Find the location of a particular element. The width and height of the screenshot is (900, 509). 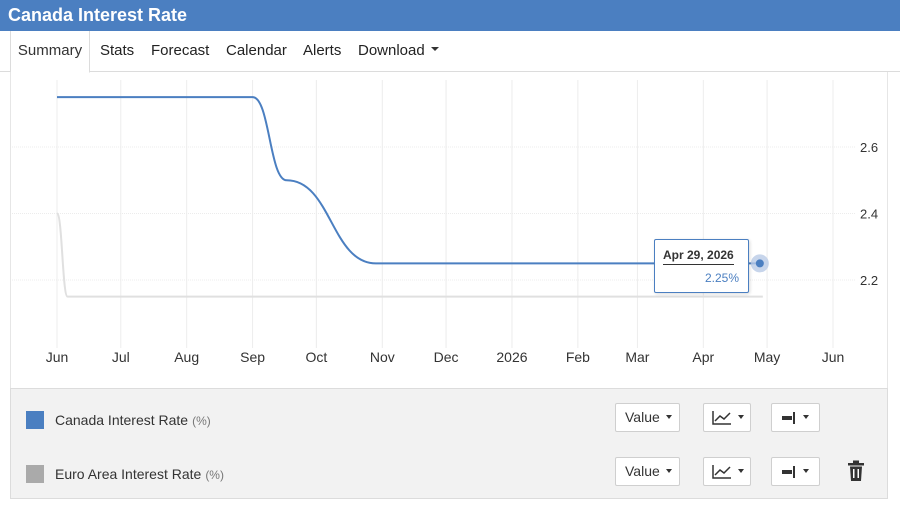

y-tick-label: 2.4 is located at coordinates (869, 214).